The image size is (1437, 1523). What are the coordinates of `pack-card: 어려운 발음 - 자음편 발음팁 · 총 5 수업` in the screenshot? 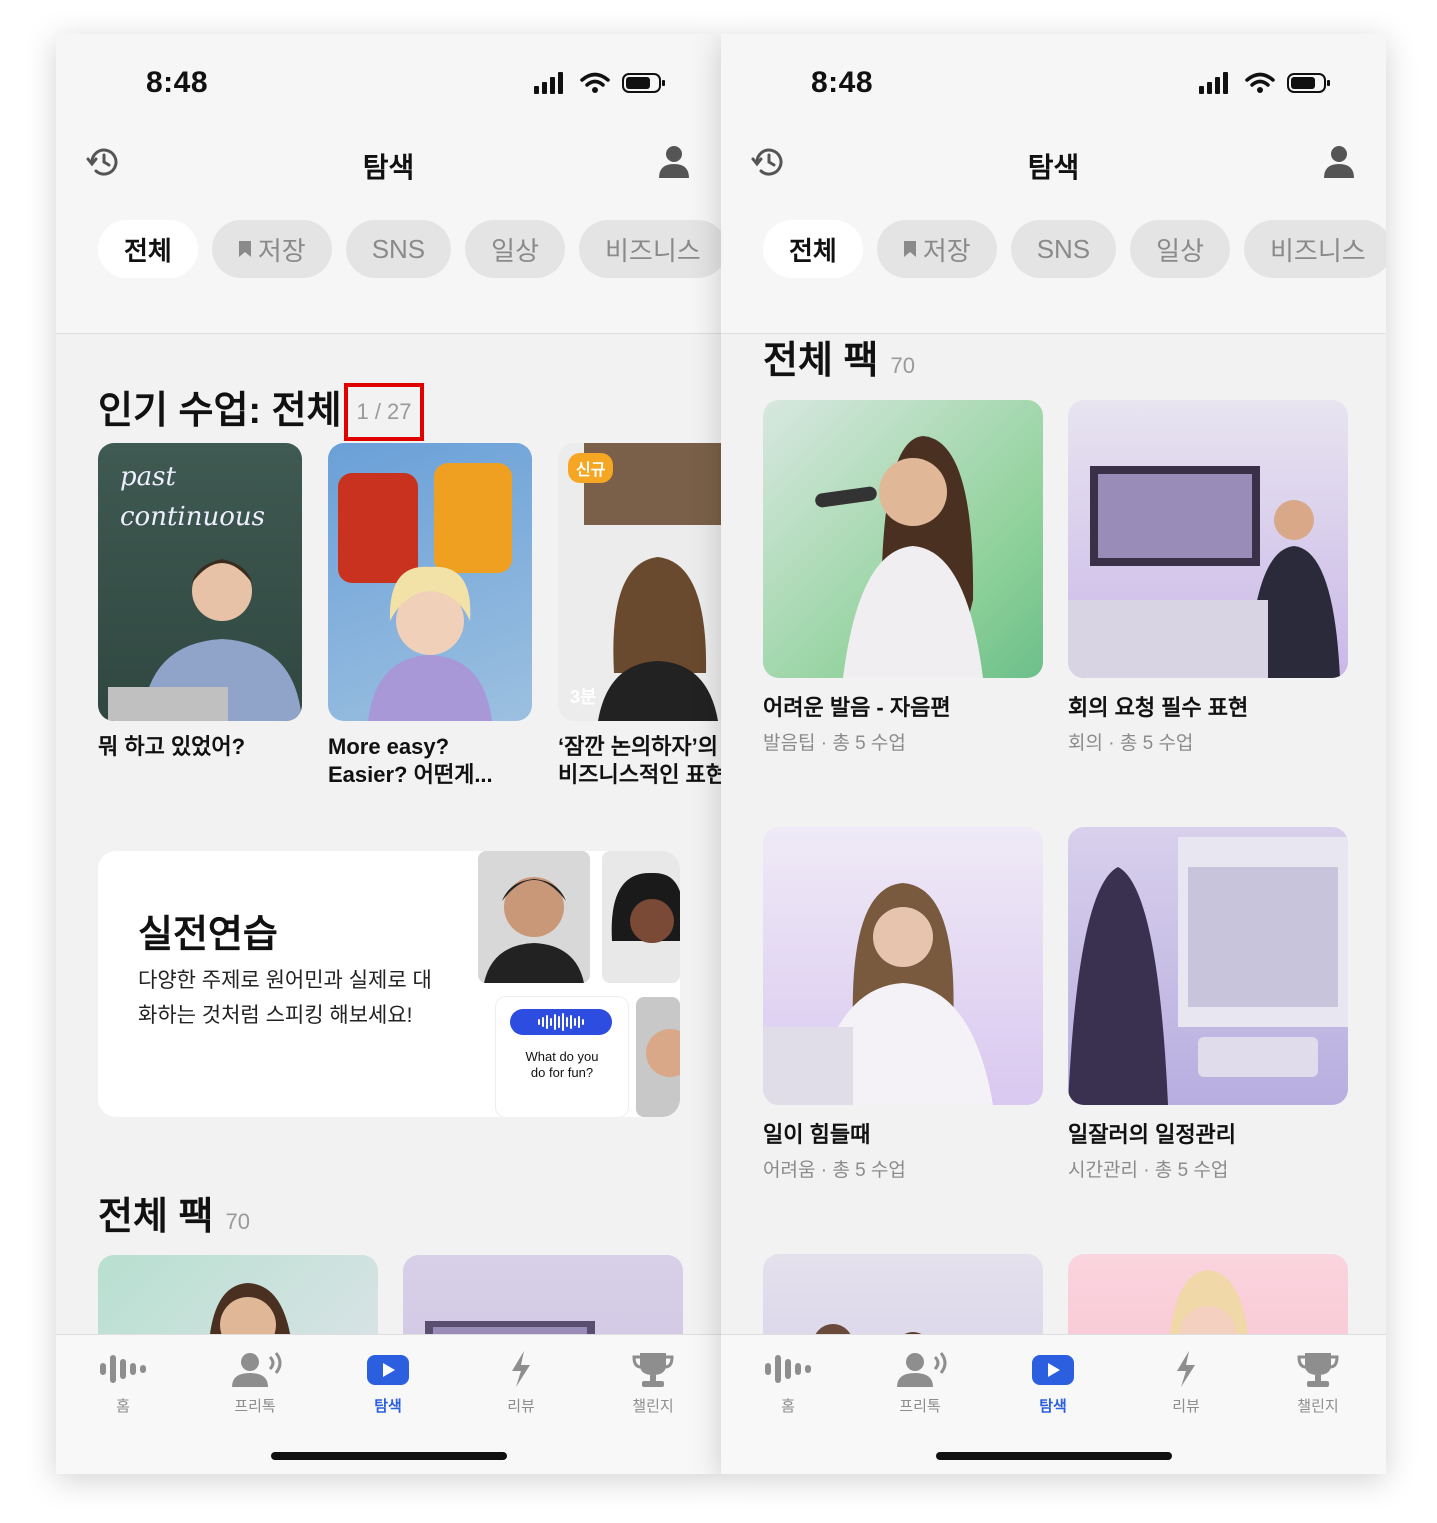 It's located at (903, 577).